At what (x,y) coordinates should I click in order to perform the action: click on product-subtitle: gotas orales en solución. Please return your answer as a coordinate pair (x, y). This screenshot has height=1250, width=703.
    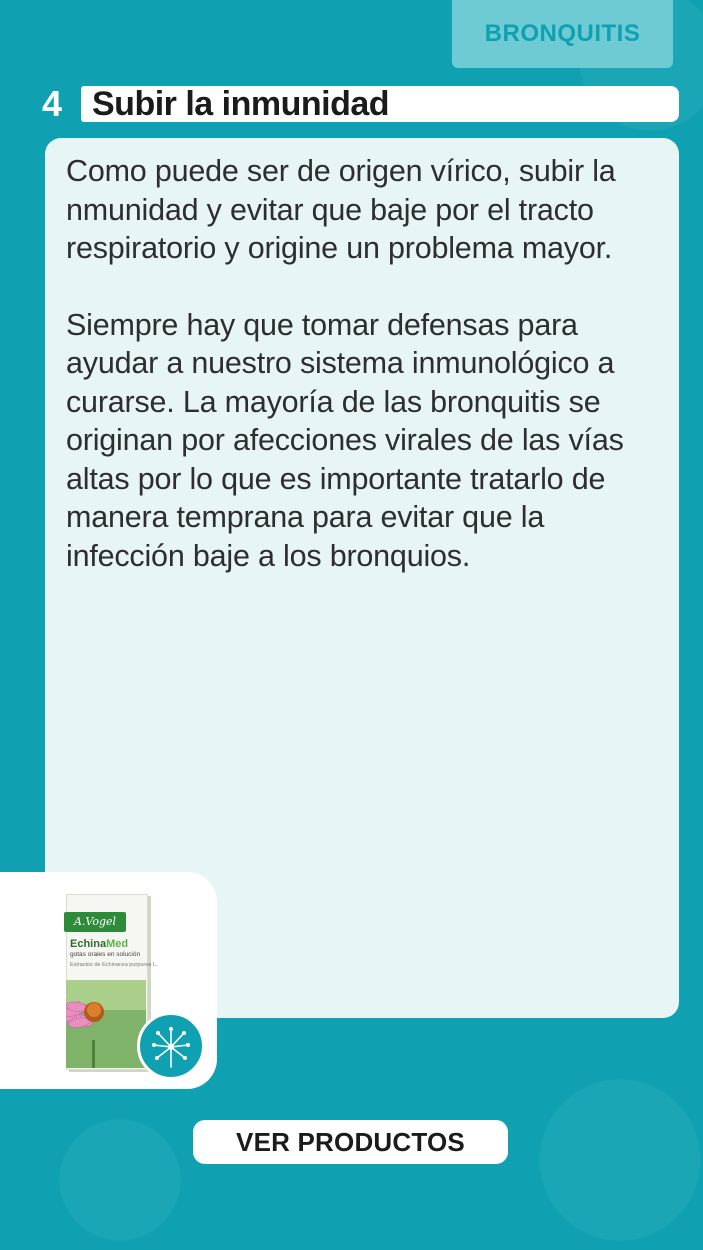
    Looking at the image, I should click on (105, 954).